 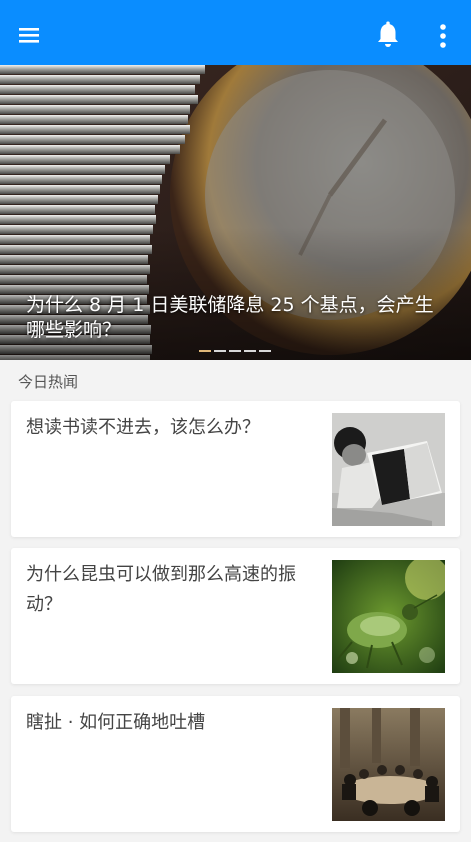 I want to click on more-vert-icon, so click(x=443, y=35).